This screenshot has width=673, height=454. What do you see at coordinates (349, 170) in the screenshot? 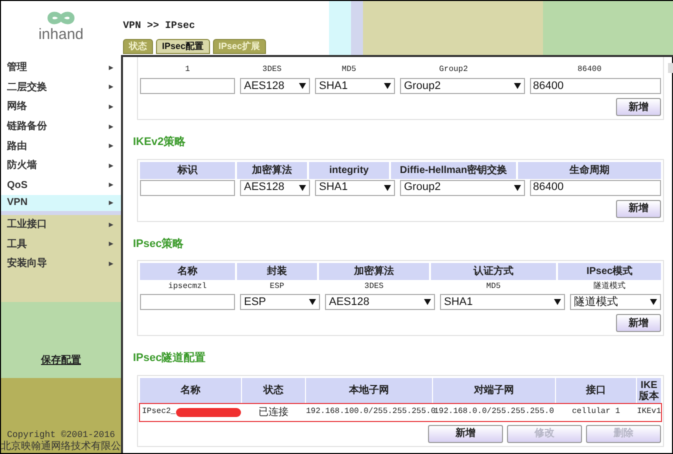
I see `column-header: integrity` at bounding box center [349, 170].